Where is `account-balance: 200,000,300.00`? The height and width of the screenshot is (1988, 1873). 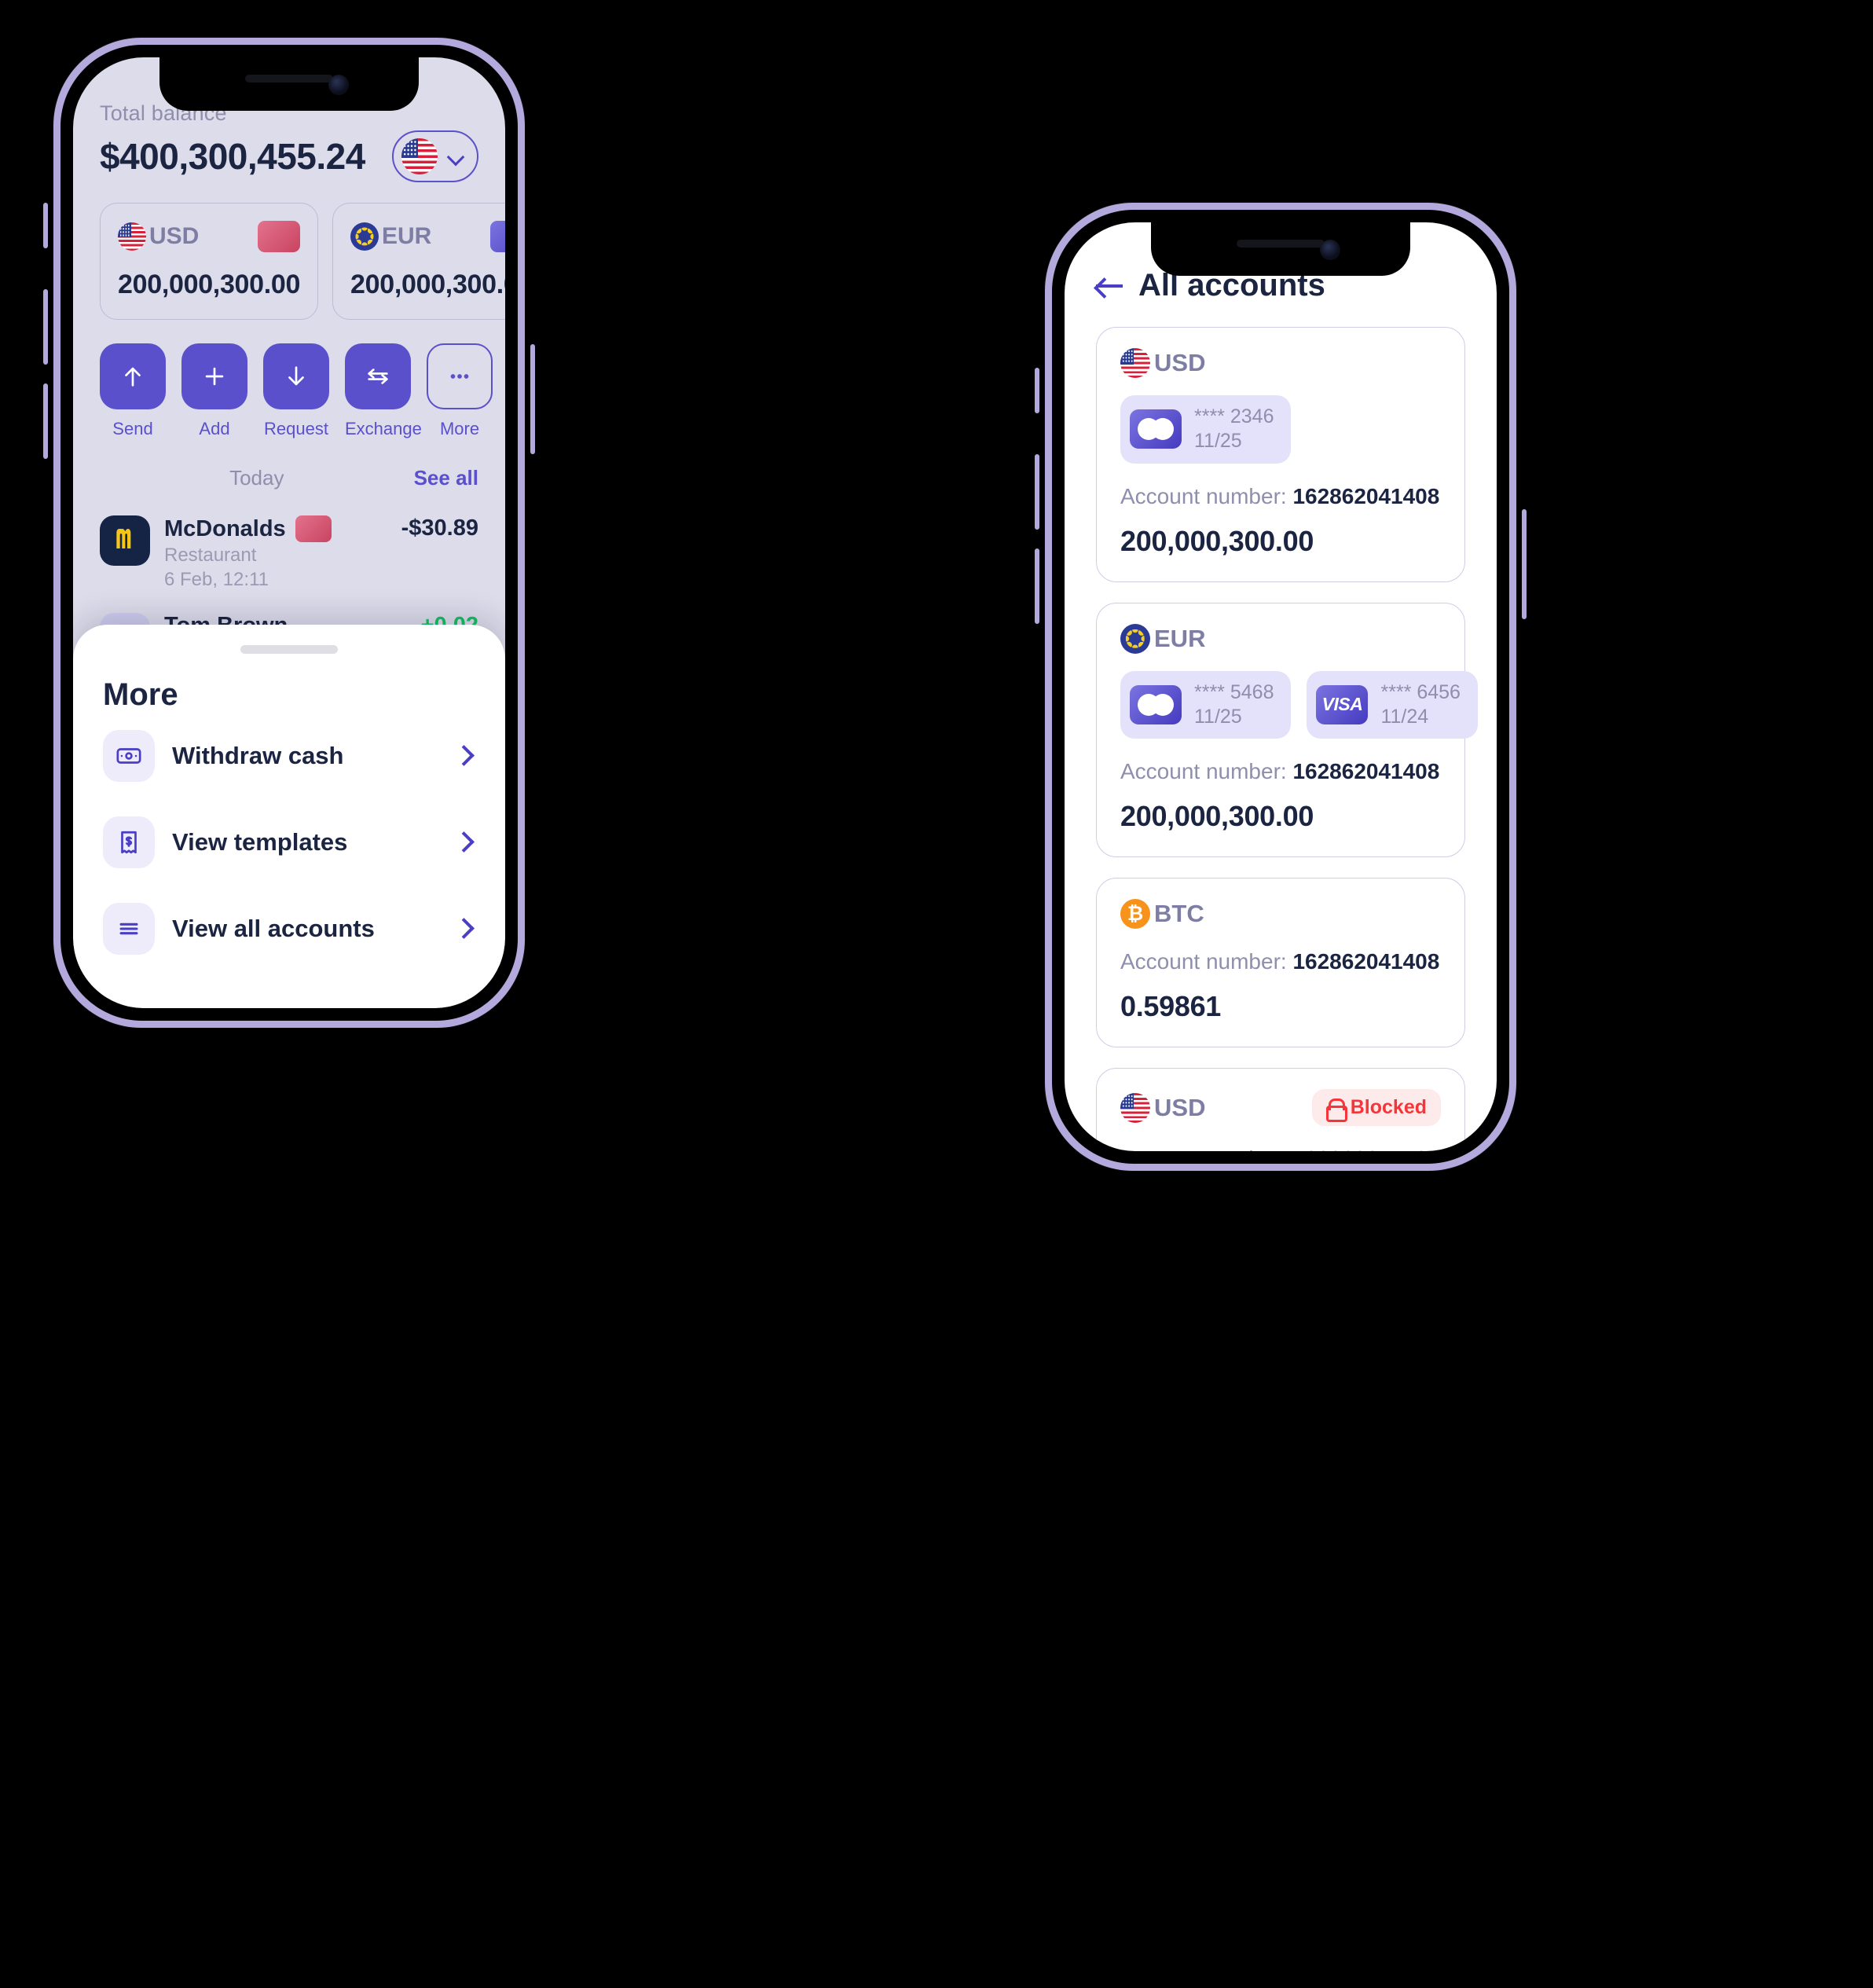
account-balance: 200,000,300.00 is located at coordinates (1217, 540).